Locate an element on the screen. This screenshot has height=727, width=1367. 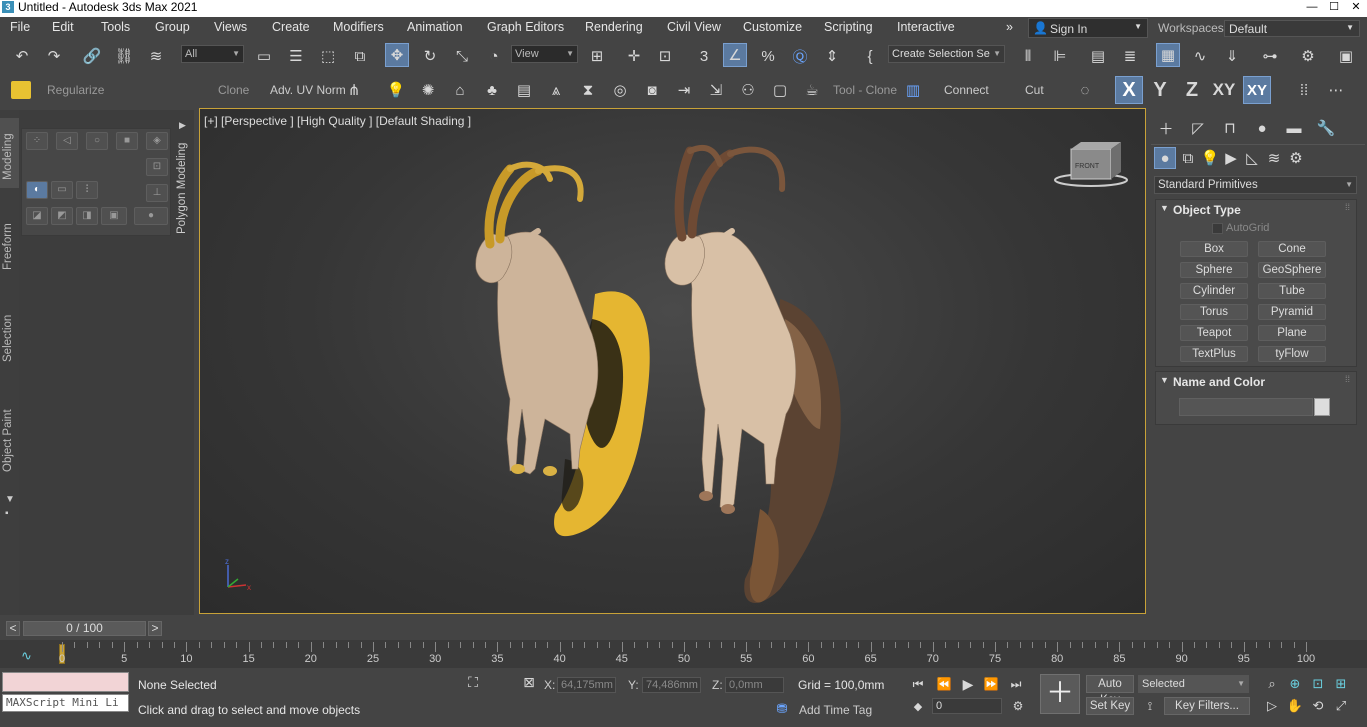
dots-row-icon: ⋯ is located at coordinates (1336, 90).